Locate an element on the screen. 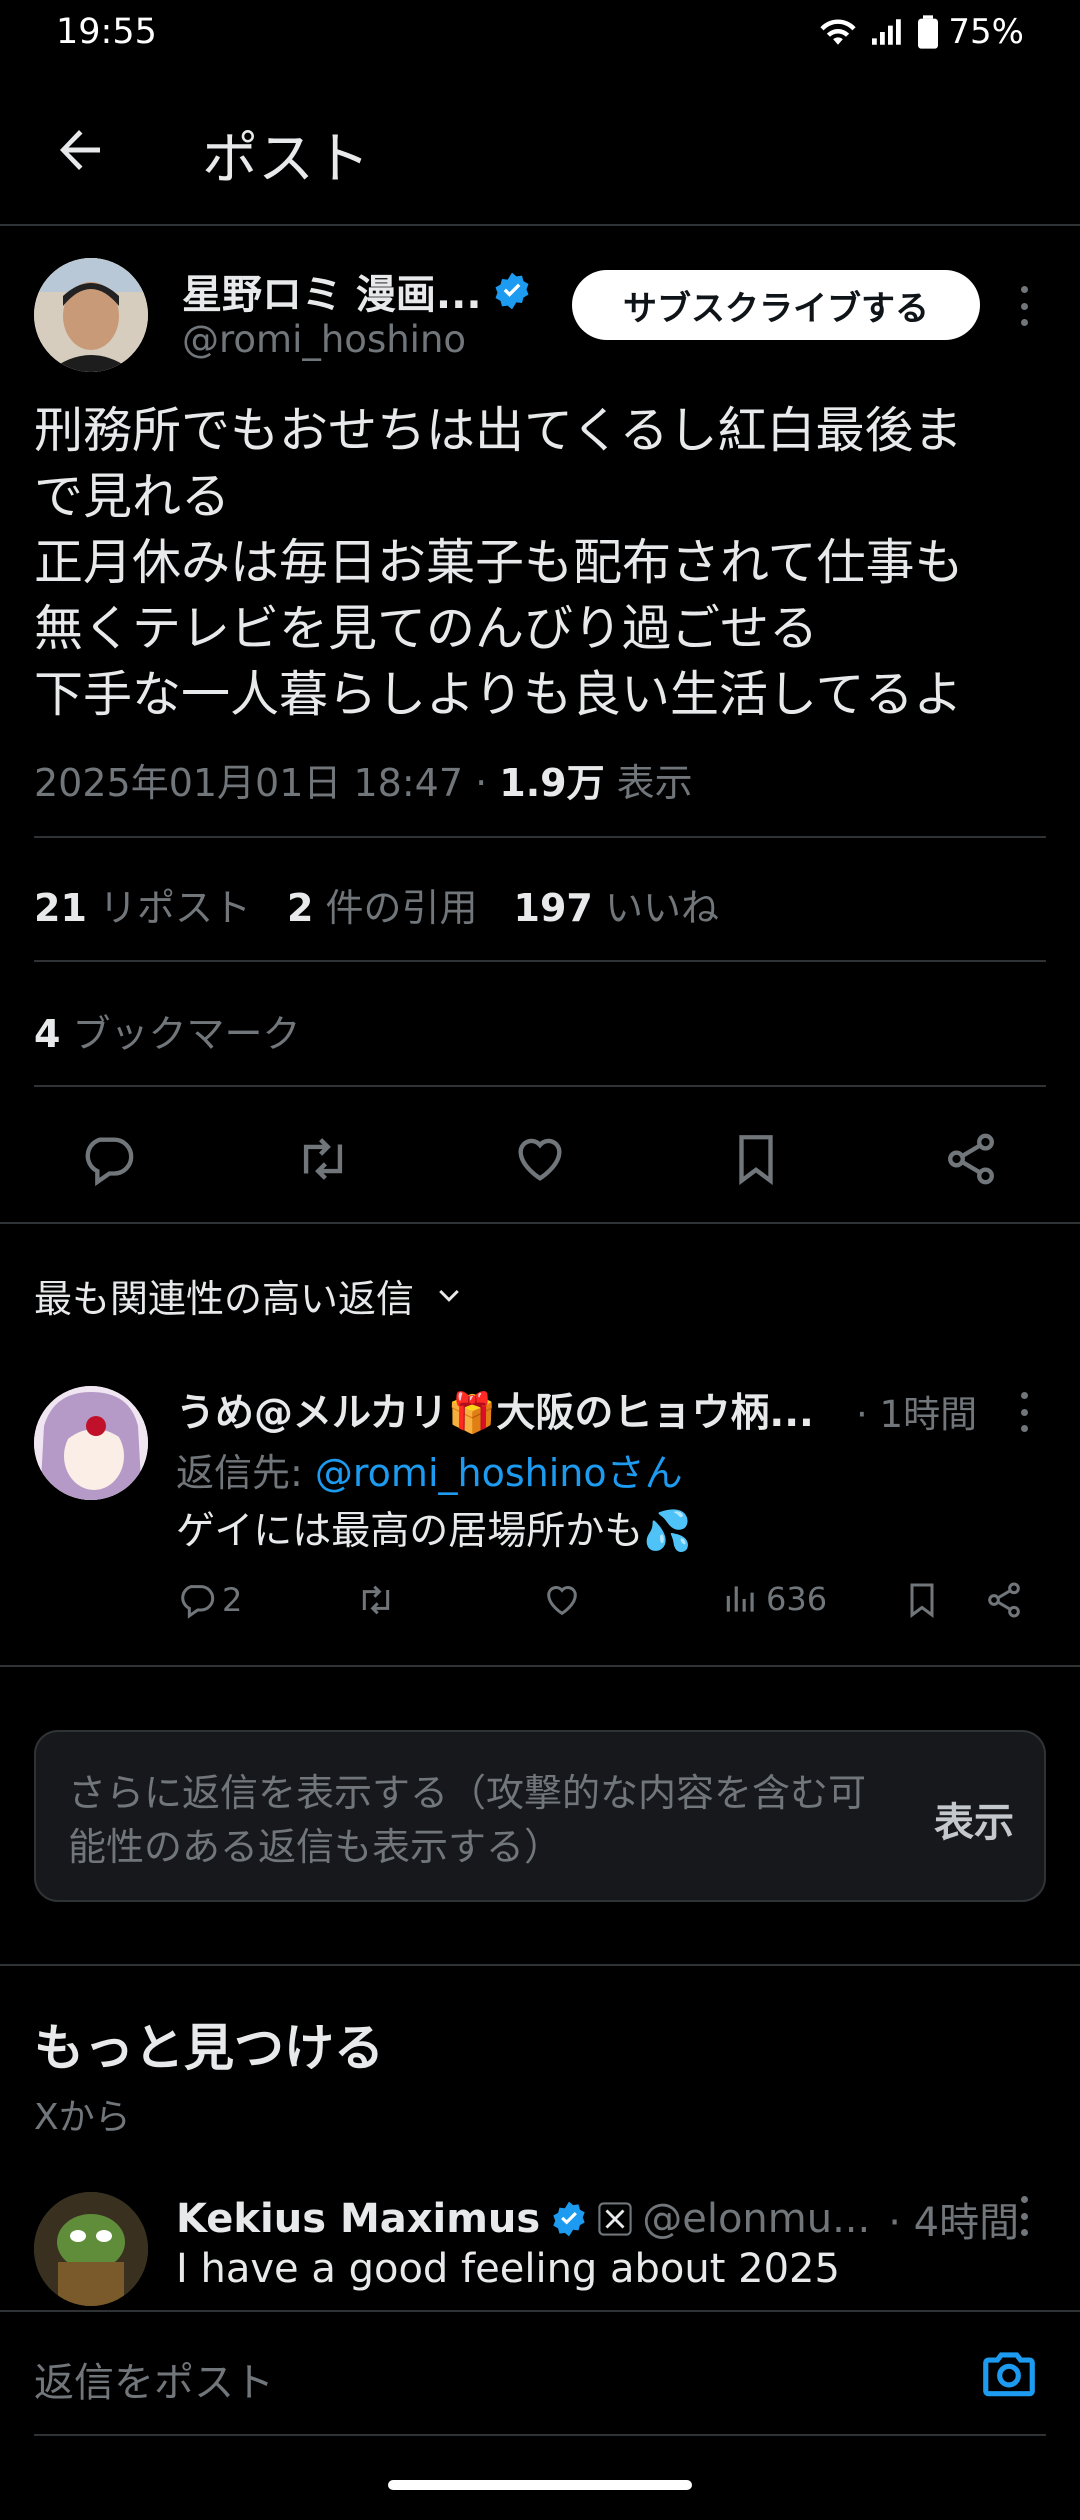  show-more-replies-button: 表示 is located at coordinates (974, 1819).